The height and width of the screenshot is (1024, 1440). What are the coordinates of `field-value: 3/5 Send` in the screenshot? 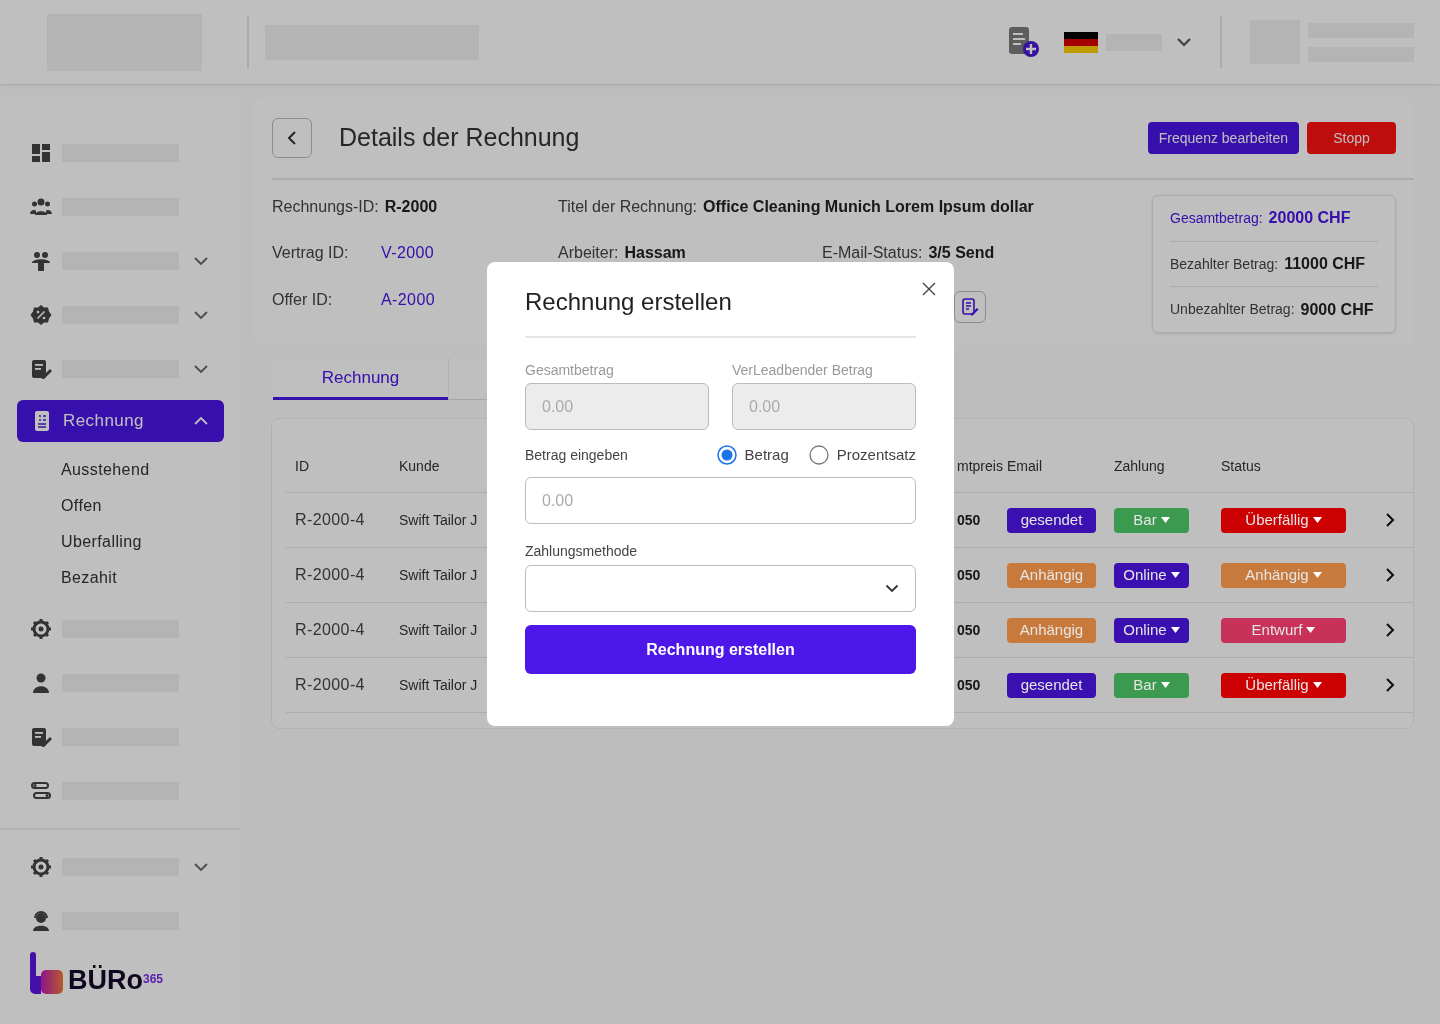 It's located at (961, 253).